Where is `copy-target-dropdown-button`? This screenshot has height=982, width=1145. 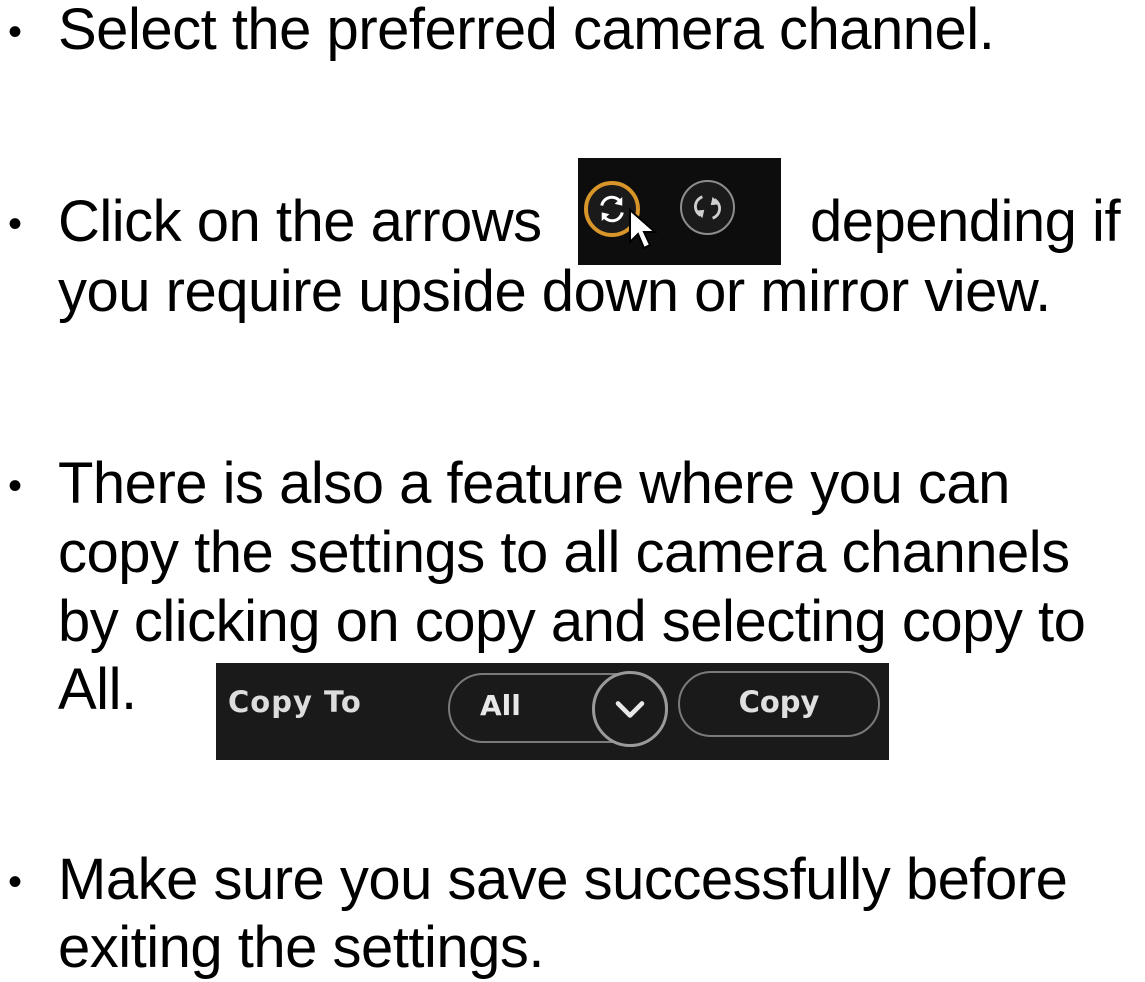 copy-target-dropdown-button is located at coordinates (630, 709).